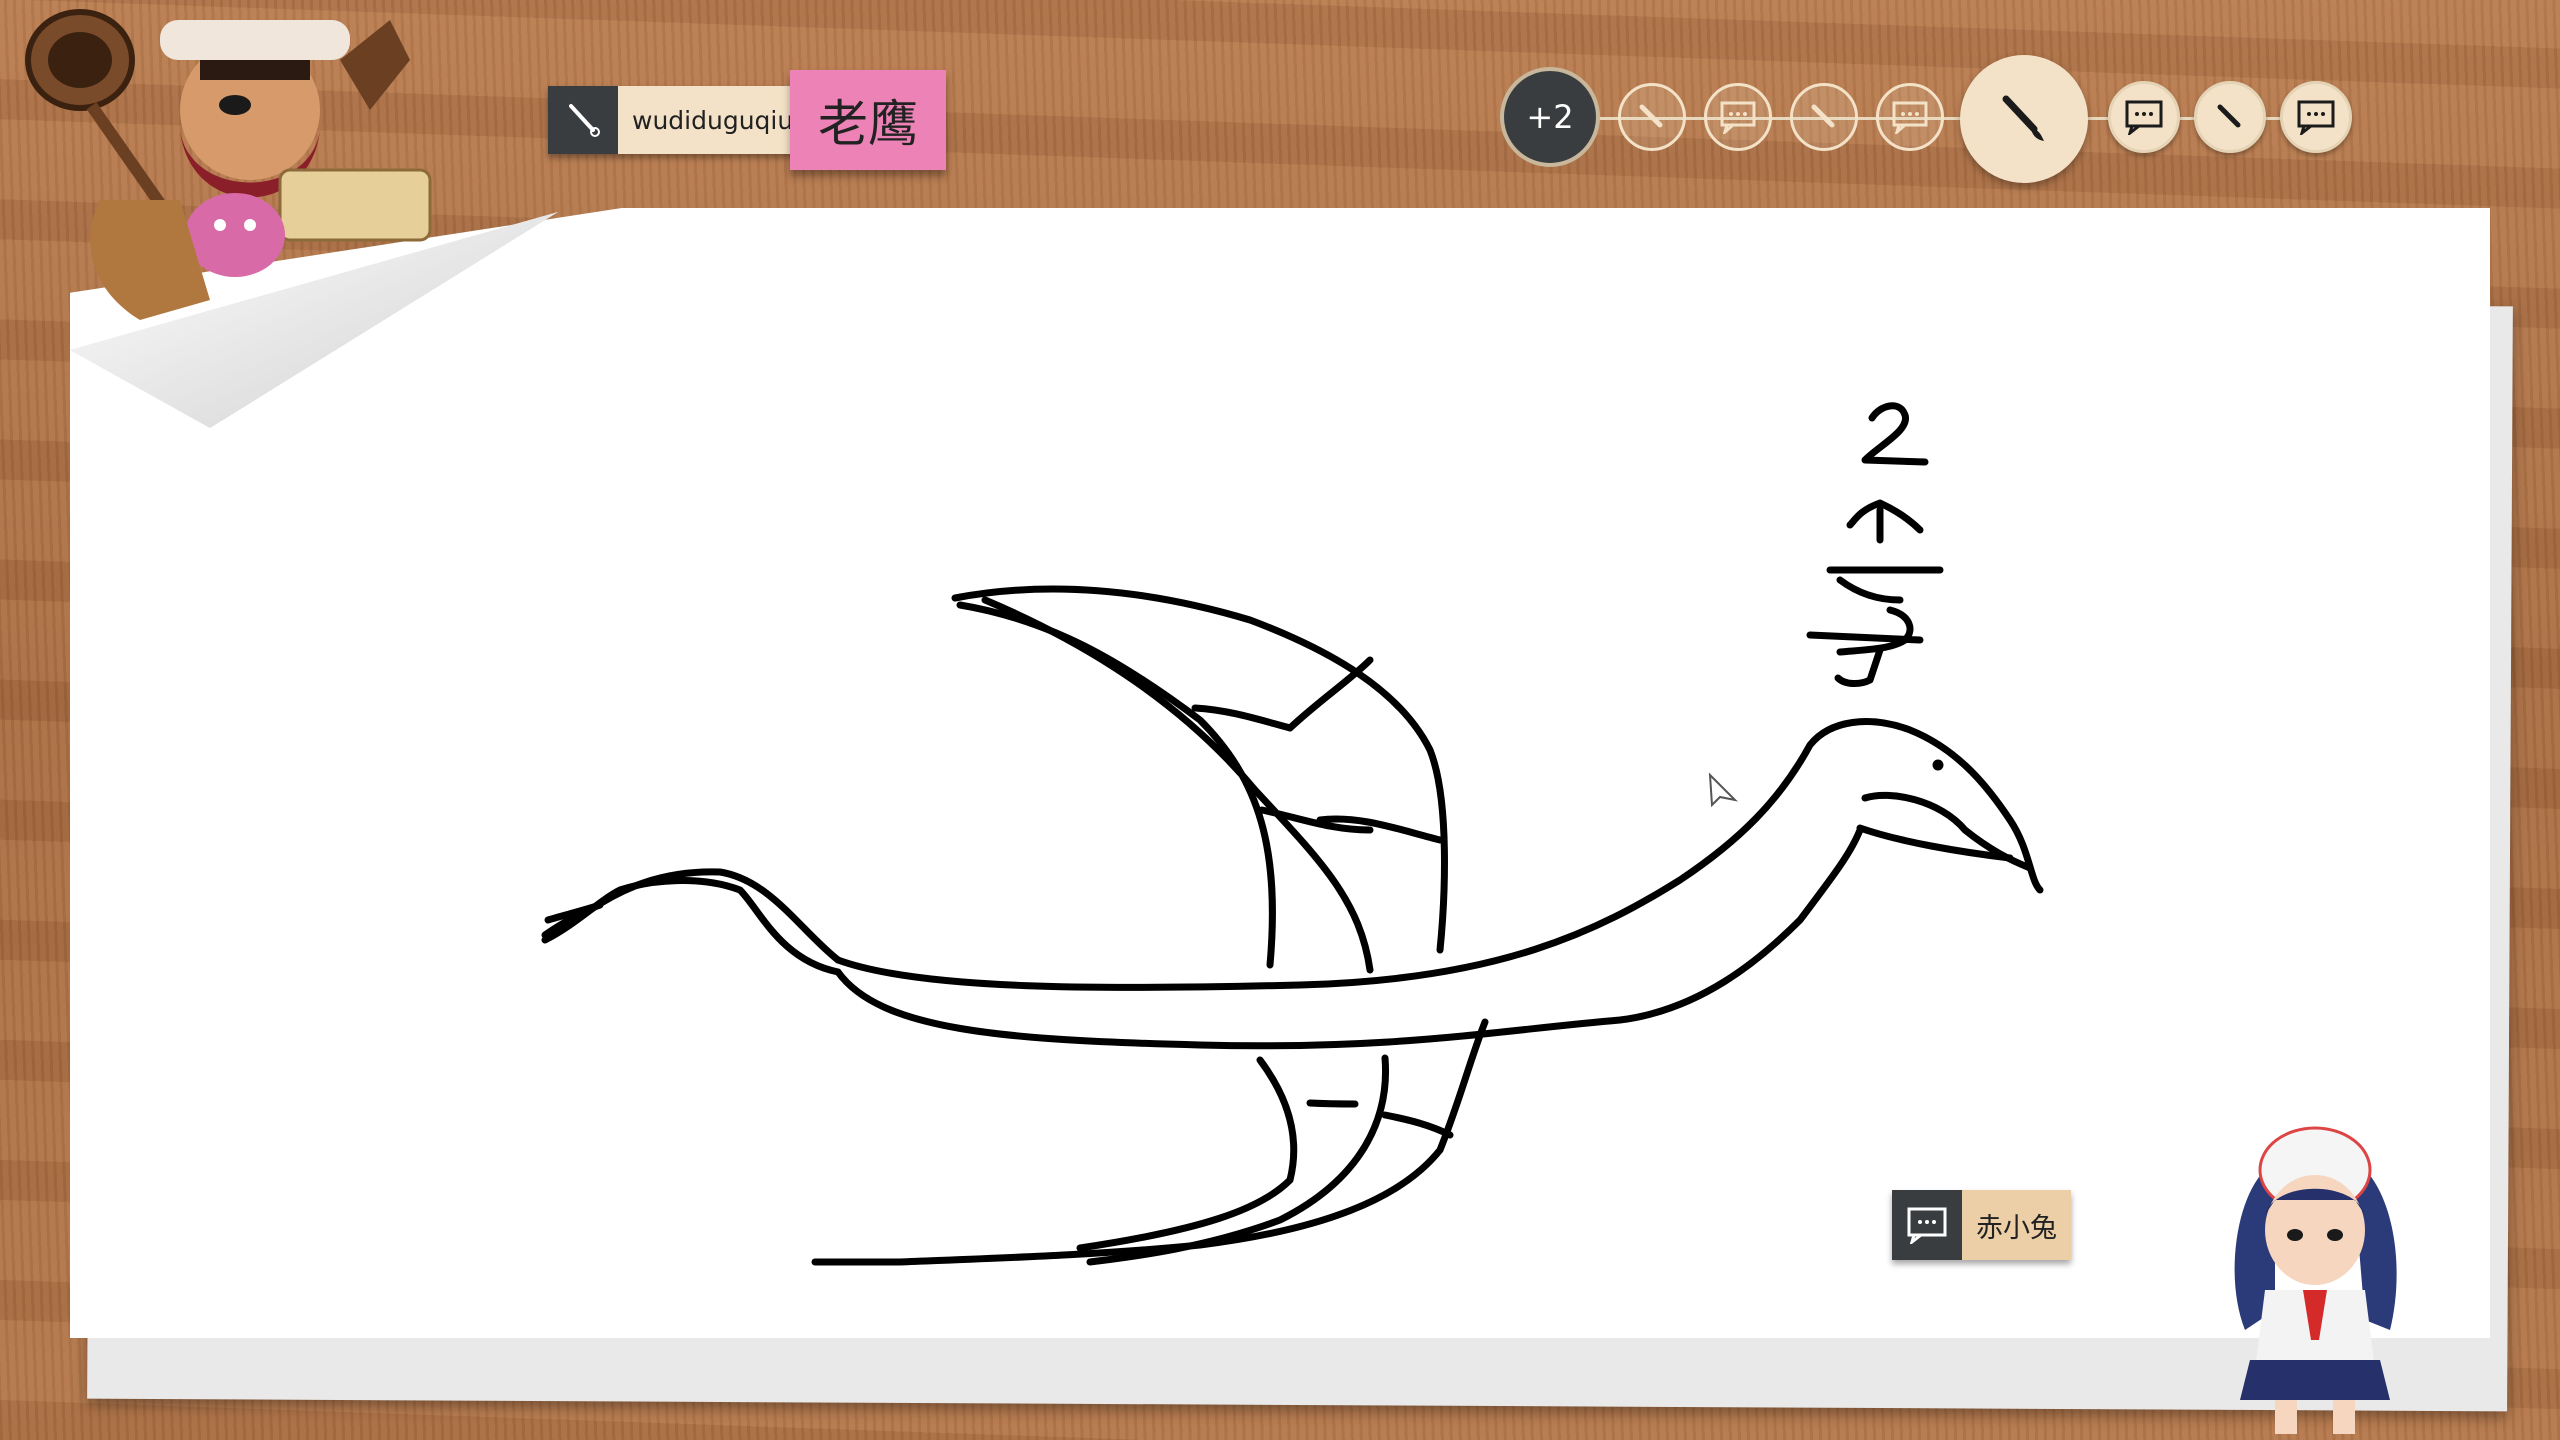 The width and height of the screenshot is (2560, 1440). I want to click on prompt-word-note: 老鹰, so click(868, 120).